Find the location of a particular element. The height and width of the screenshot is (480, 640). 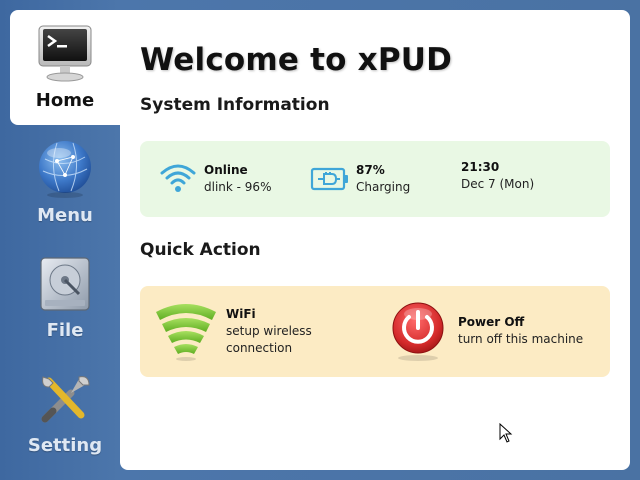

power-off-desc: turn off this machine is located at coordinates (521, 339).